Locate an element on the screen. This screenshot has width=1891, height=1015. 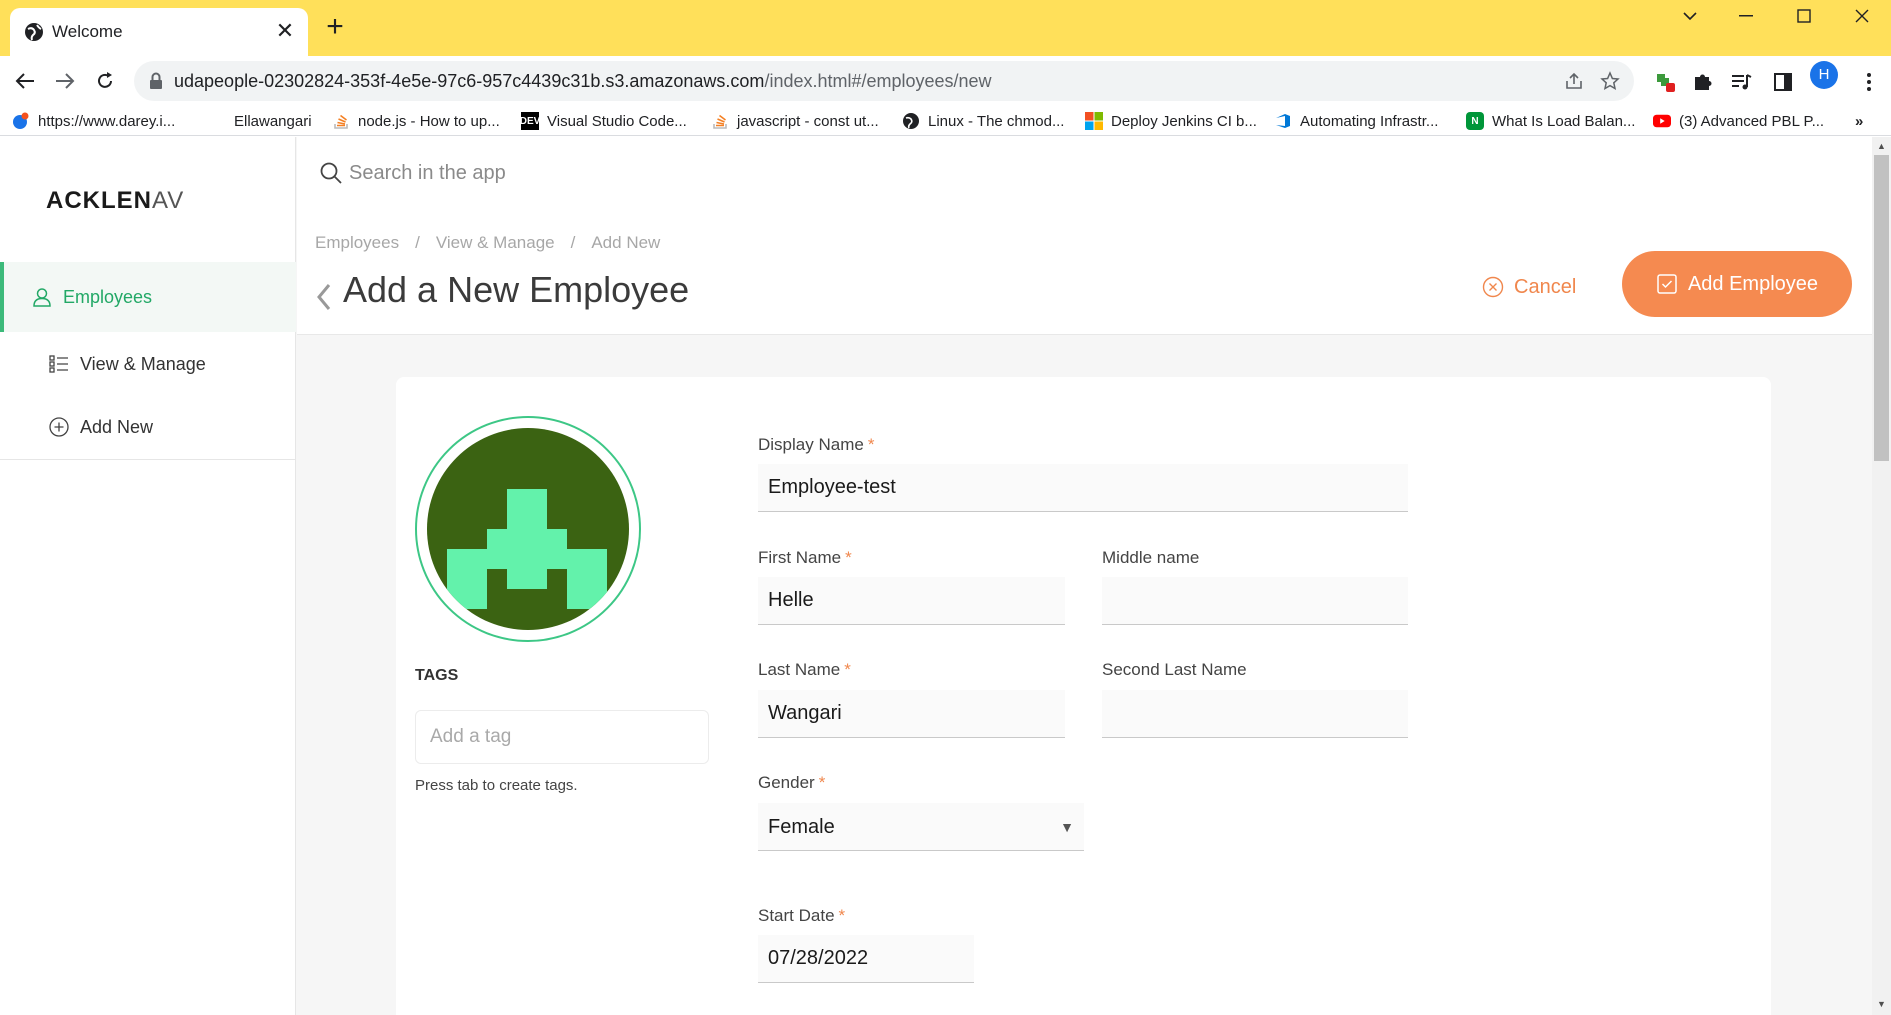
top-search-bar is located at coordinates (1084, 178).